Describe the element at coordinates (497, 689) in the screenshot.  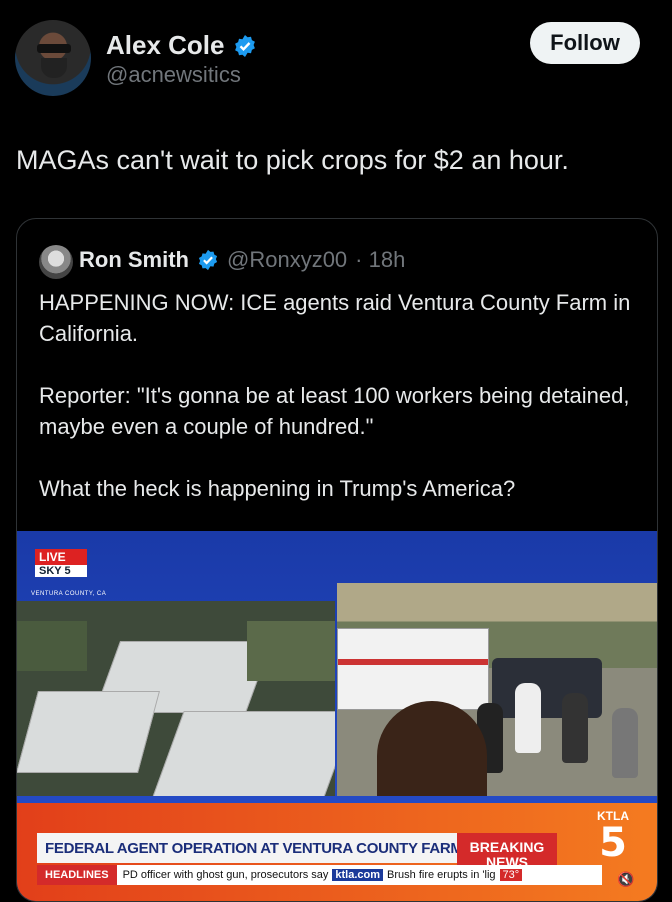
I see `ground-scene` at that location.